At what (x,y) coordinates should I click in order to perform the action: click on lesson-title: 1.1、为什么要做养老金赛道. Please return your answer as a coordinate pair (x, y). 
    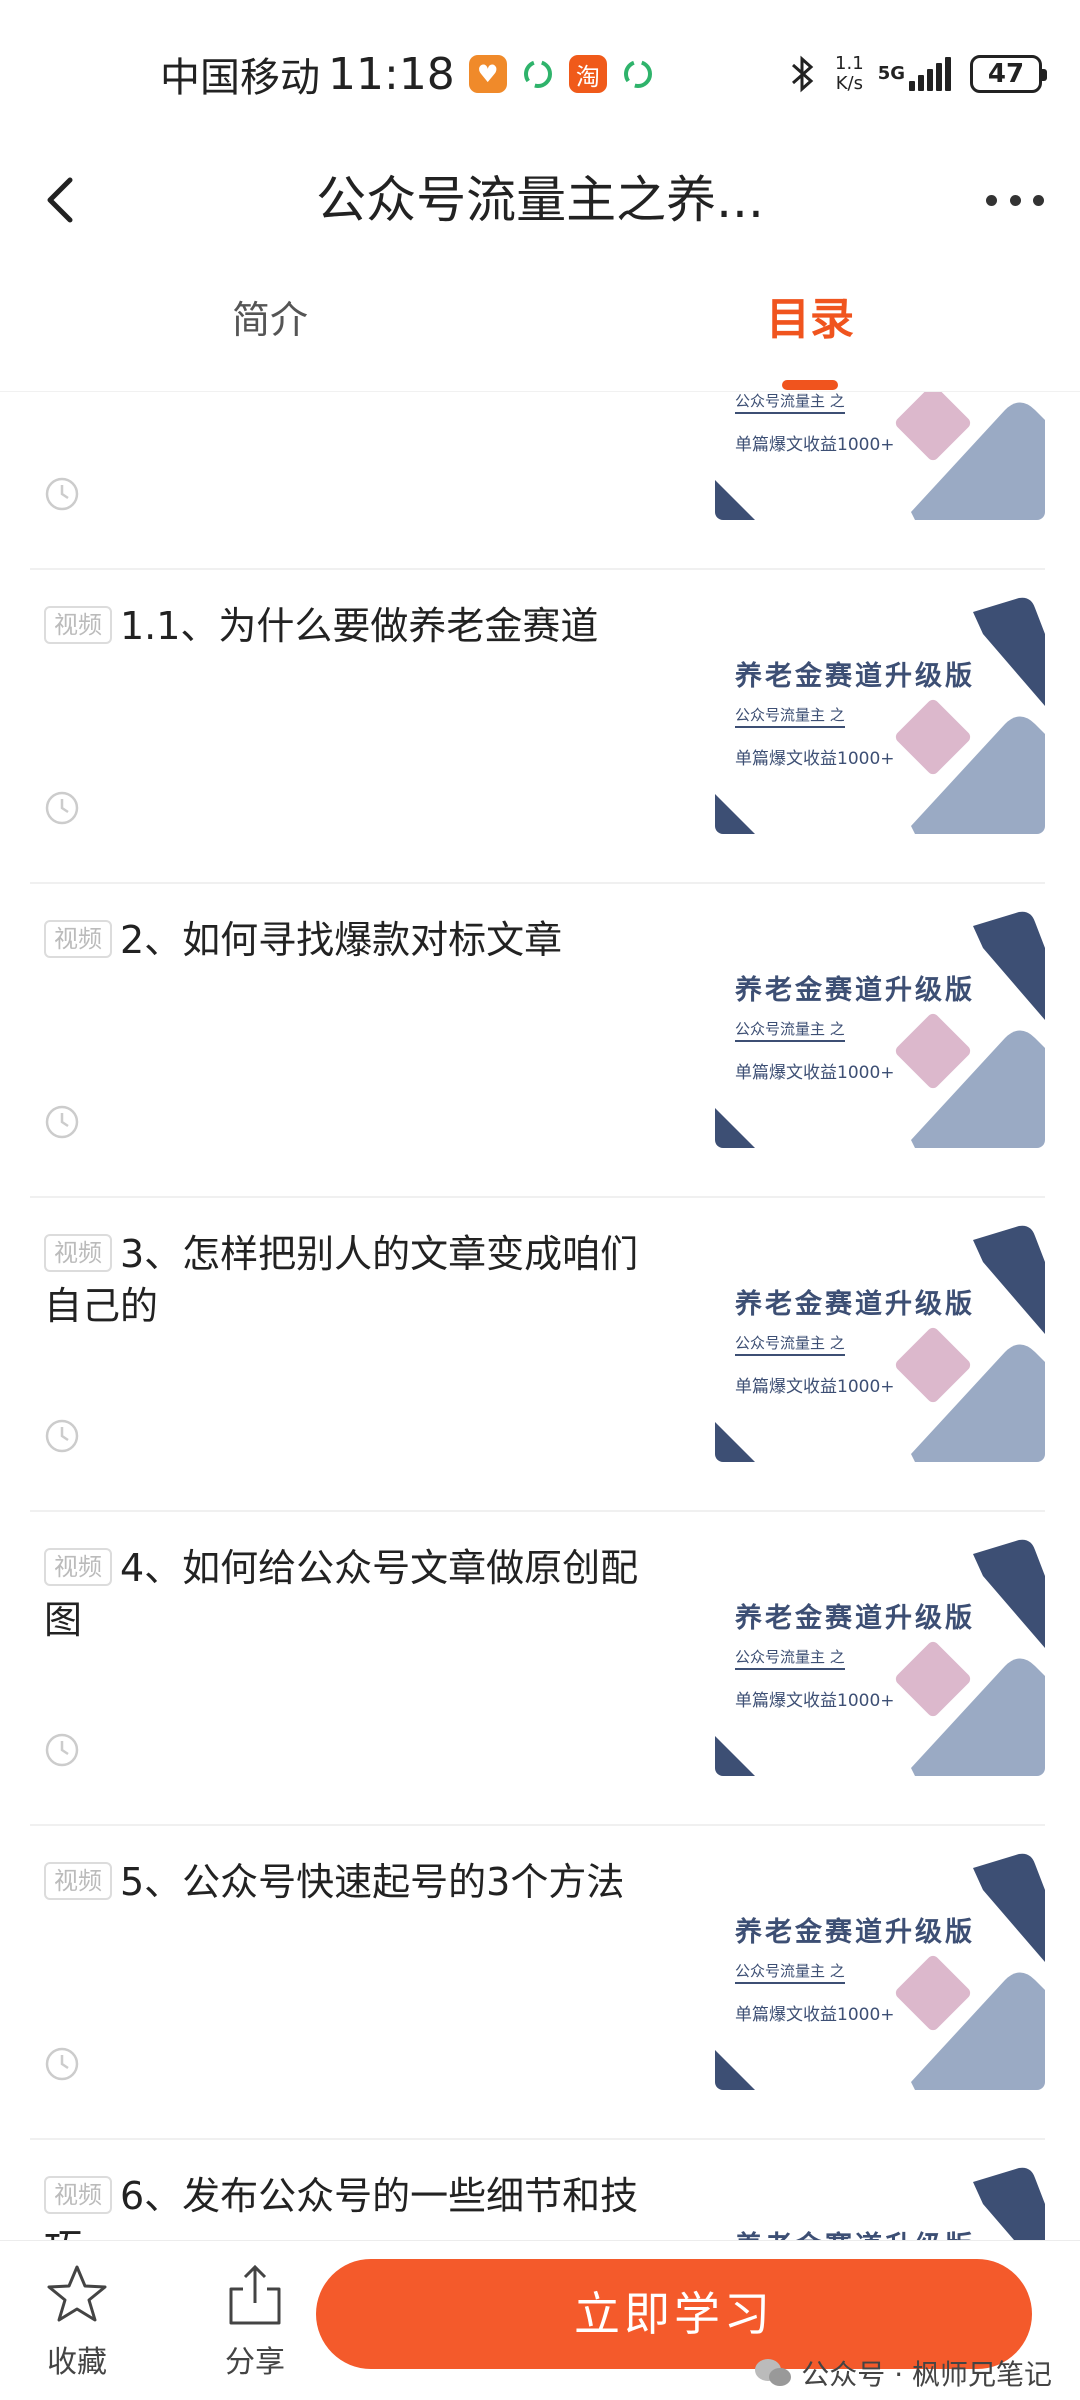
    Looking at the image, I should click on (359, 626).